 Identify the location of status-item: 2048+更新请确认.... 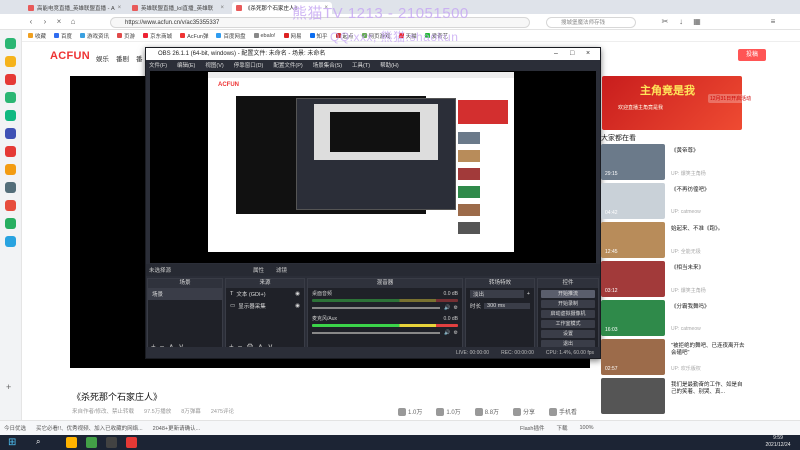
(177, 428).